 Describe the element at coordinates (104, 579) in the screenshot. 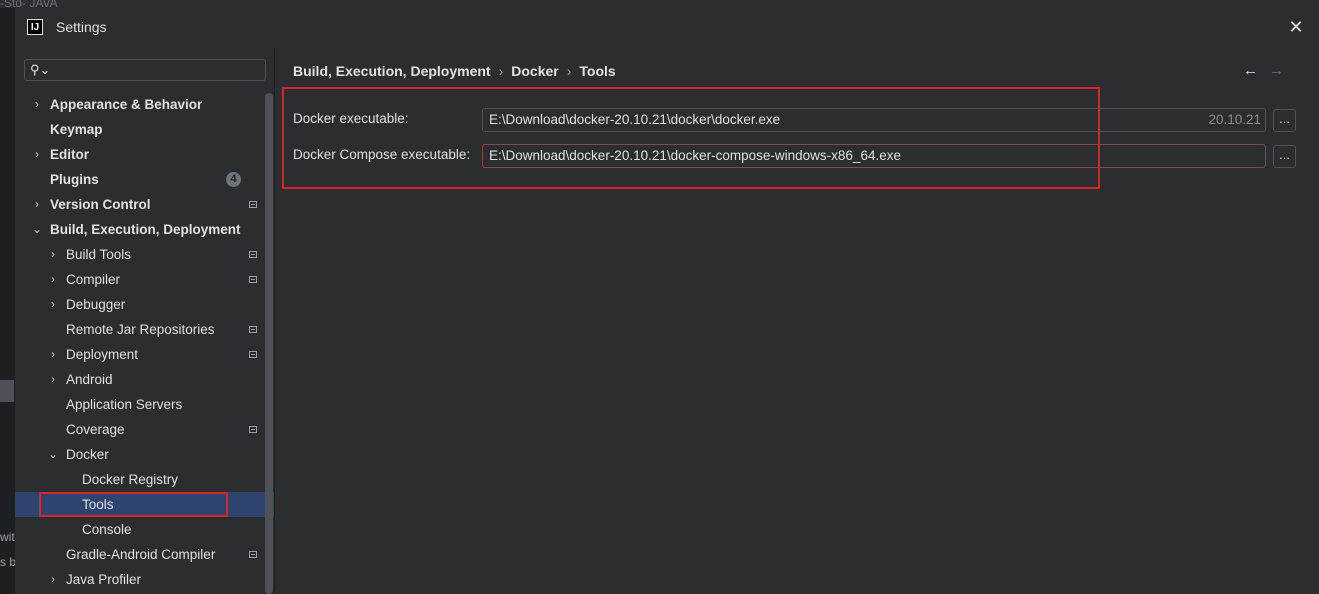

I see `sidebar-item-label: Java Profiler` at that location.